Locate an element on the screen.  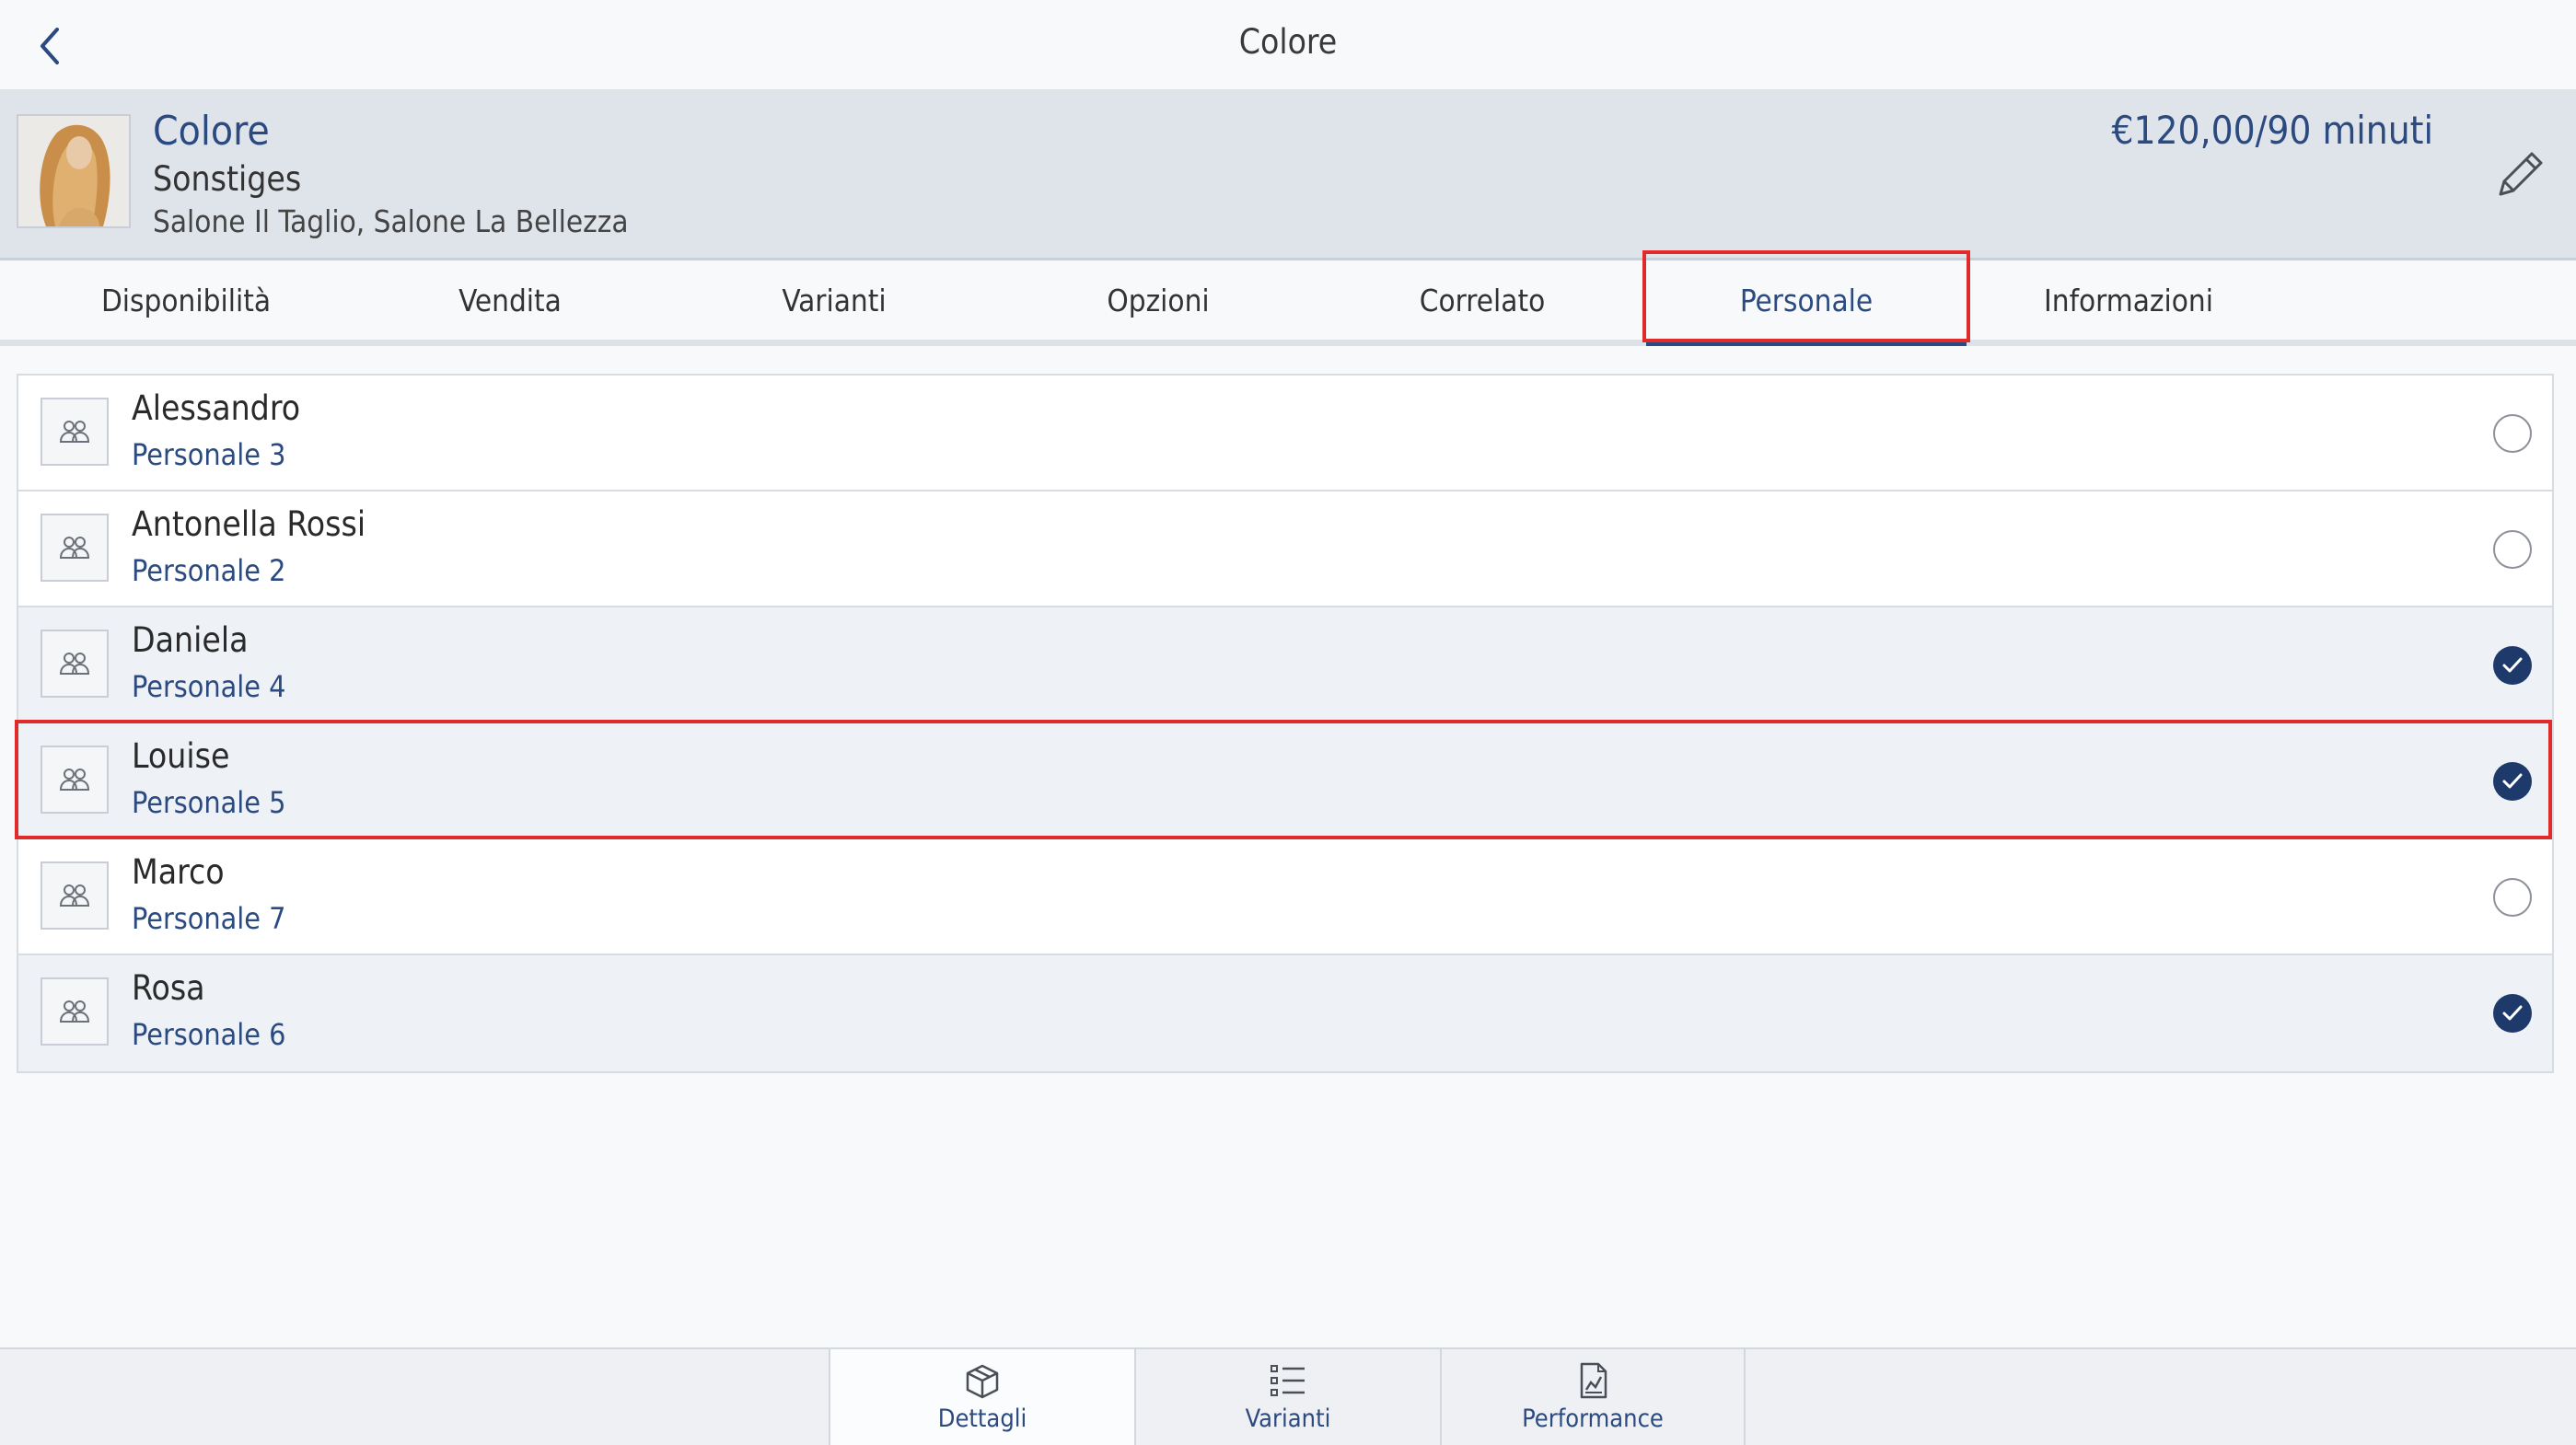
tab-disponibilita: Disponibilità is located at coordinates (186, 300).